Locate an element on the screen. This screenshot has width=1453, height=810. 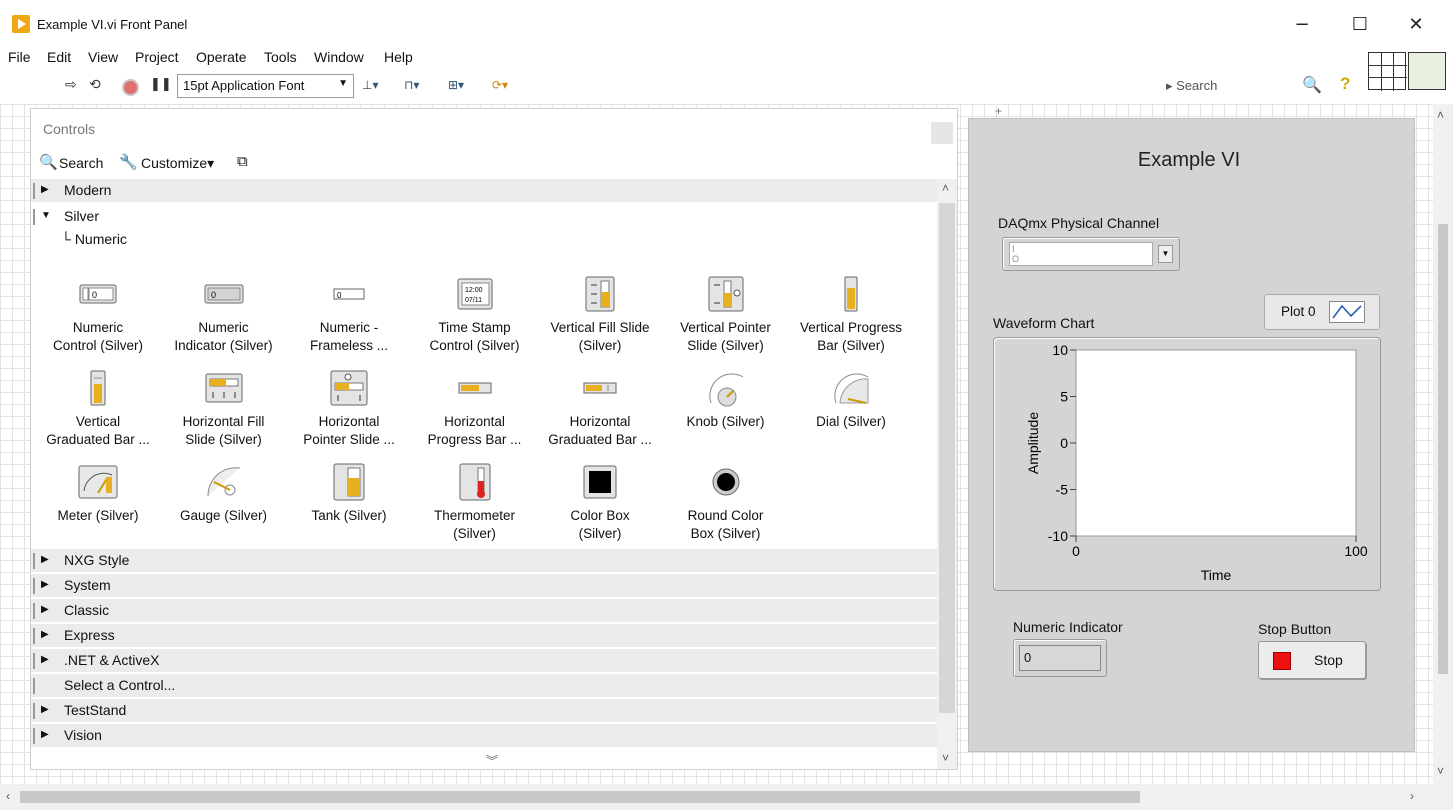
menu-project: Project is located at coordinates (157, 57).